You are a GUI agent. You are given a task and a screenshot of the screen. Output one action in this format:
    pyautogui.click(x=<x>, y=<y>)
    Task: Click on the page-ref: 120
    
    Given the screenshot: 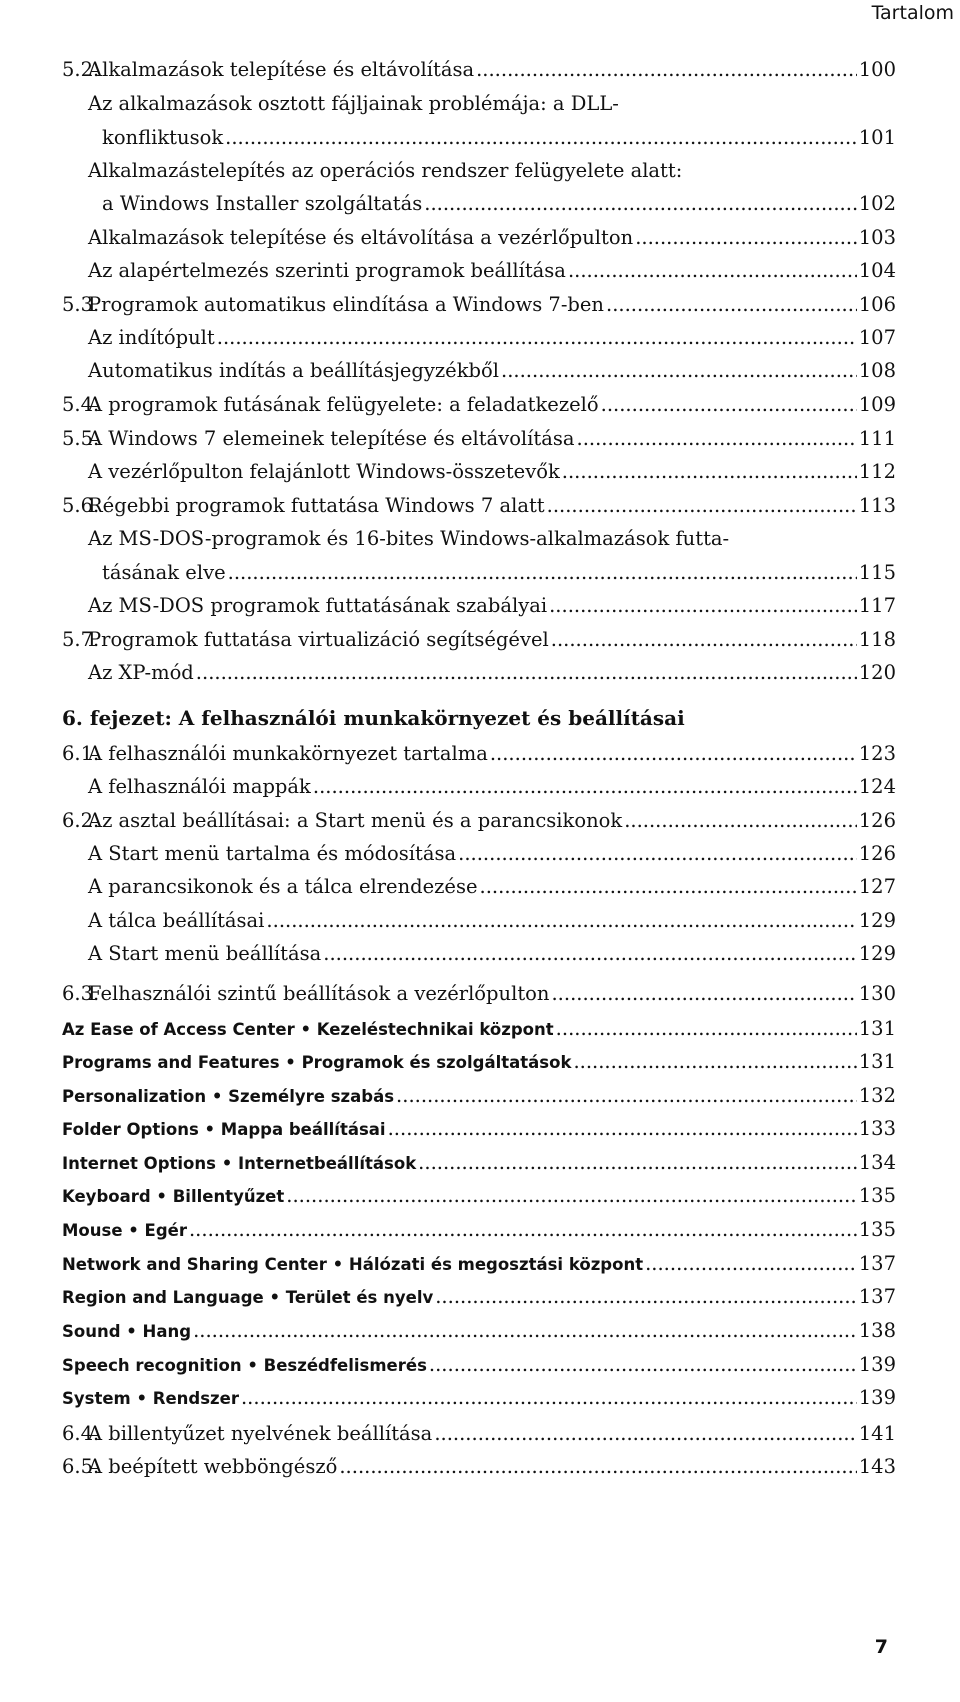 What is the action you would take?
    pyautogui.click(x=877, y=672)
    